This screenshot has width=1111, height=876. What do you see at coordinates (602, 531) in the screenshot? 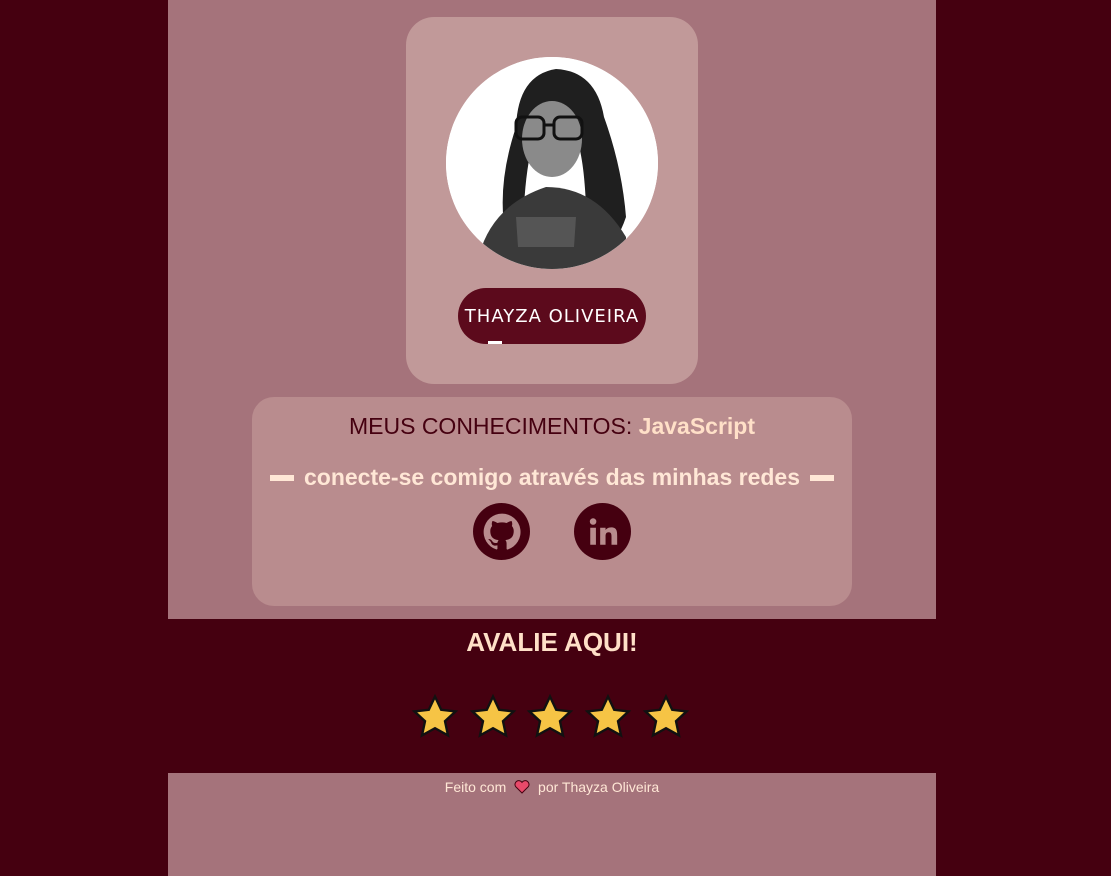
I see `linkedin-icon` at bounding box center [602, 531].